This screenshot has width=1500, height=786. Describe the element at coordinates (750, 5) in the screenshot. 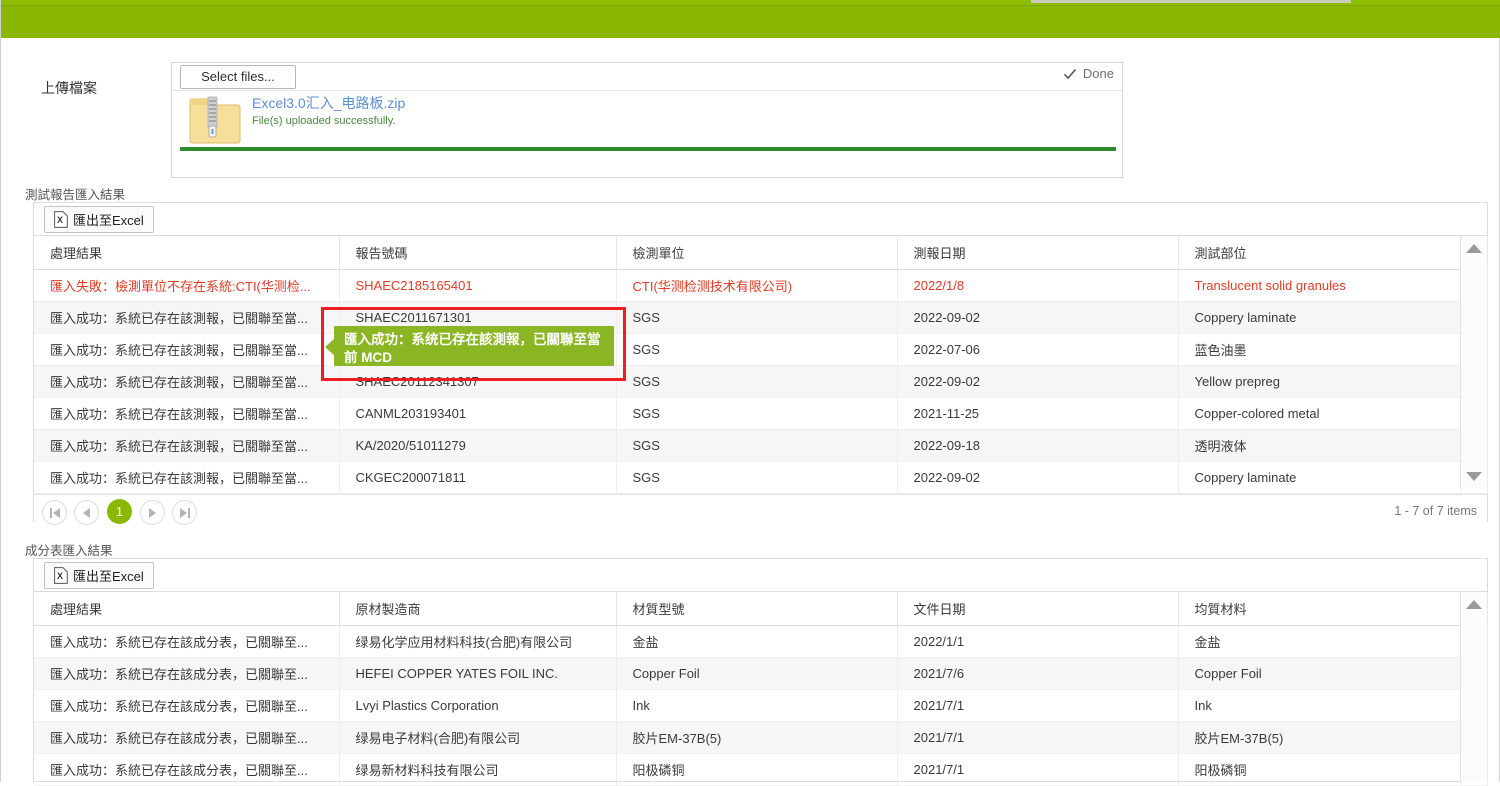

I see `banner-divider` at that location.